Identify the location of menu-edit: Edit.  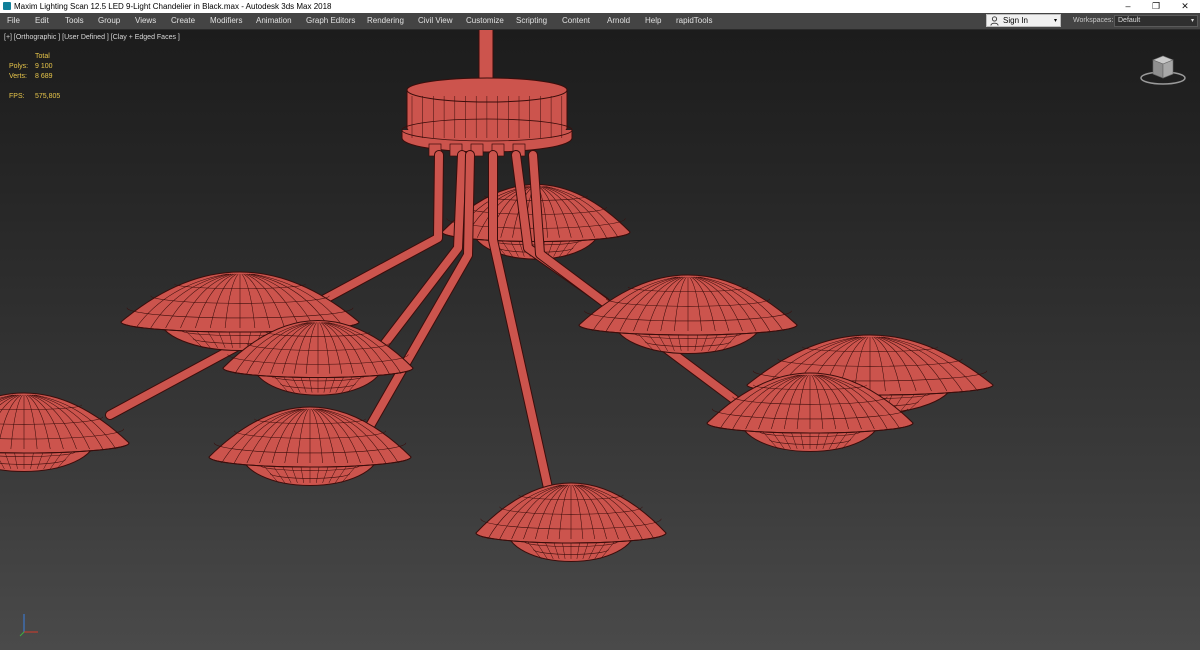
(42, 21).